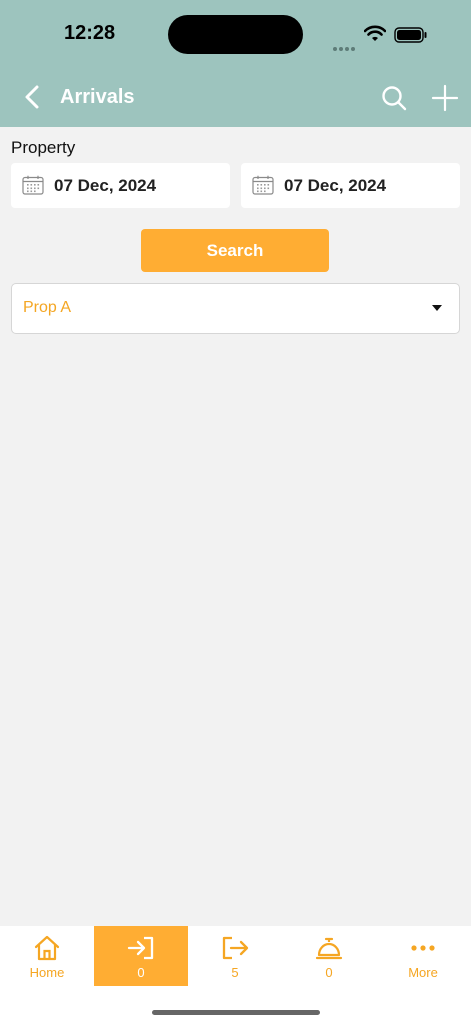  Describe the element at coordinates (236, 1012) in the screenshot. I see `home-indicator` at that location.